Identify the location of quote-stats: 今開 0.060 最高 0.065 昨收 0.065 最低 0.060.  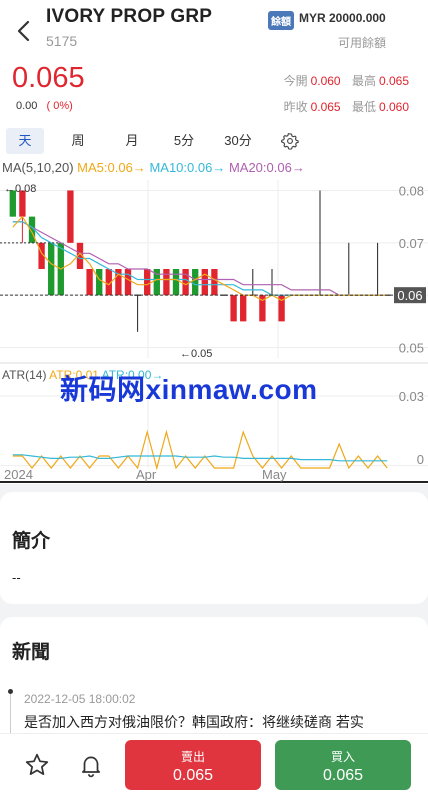
(342, 94).